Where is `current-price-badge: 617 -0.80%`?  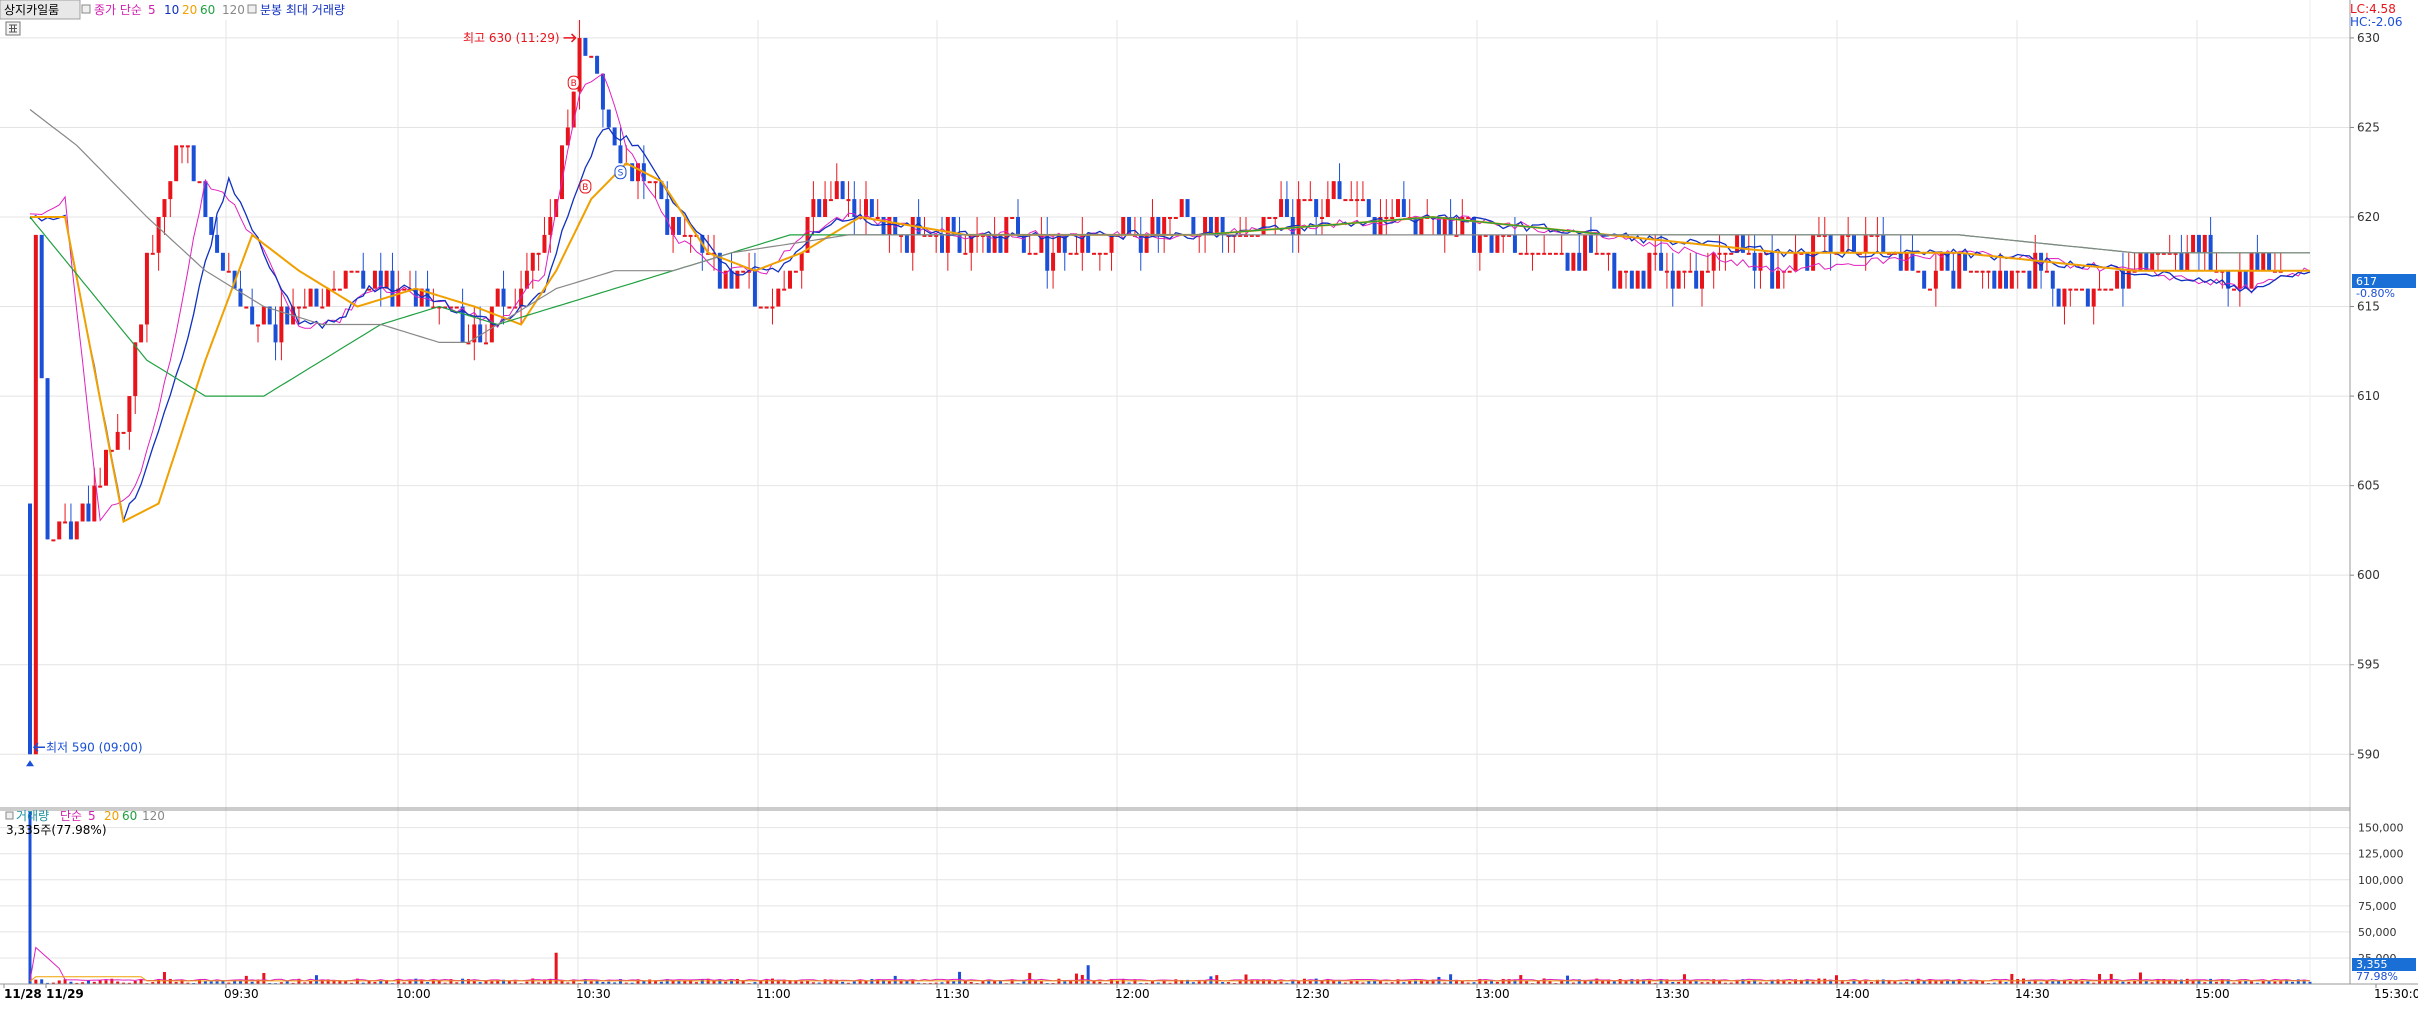
current-price-badge: 617 -0.80% is located at coordinates (2384, 287).